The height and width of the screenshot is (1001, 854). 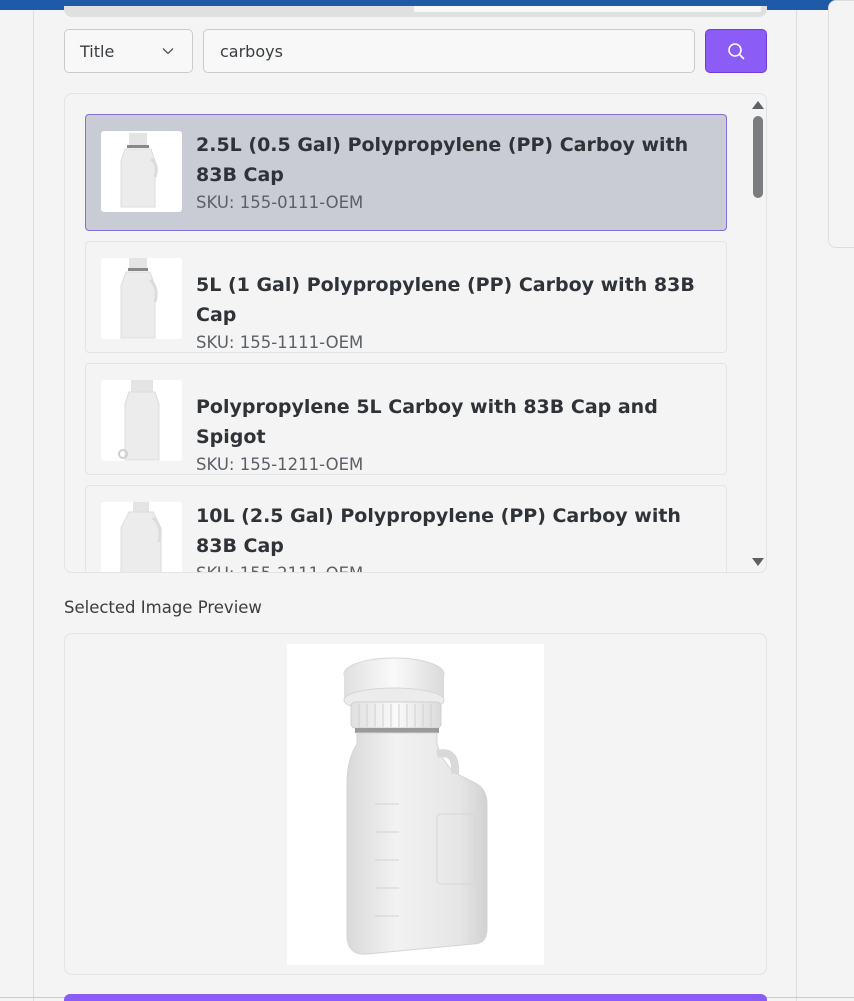 I want to click on tab-strip, so click(x=415, y=11).